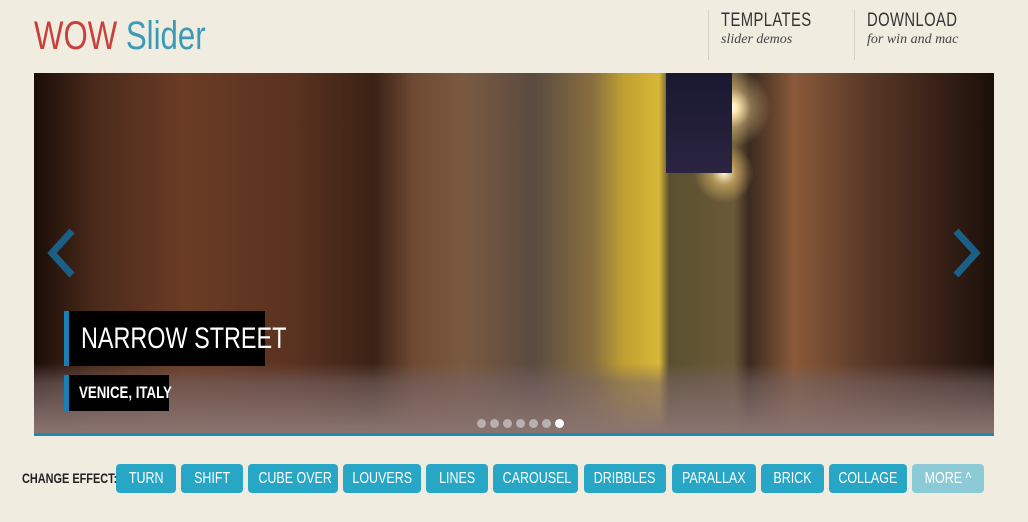  Describe the element at coordinates (966, 253) in the screenshot. I see `next-arrow-icon` at that location.